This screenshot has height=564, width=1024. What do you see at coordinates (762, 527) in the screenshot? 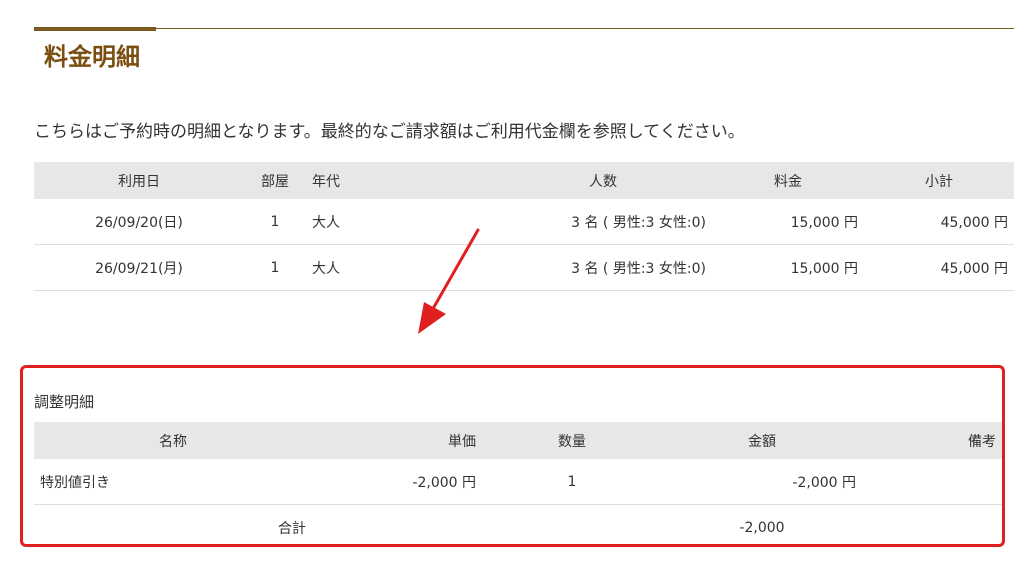
I see `total-value: -2,000` at bounding box center [762, 527].